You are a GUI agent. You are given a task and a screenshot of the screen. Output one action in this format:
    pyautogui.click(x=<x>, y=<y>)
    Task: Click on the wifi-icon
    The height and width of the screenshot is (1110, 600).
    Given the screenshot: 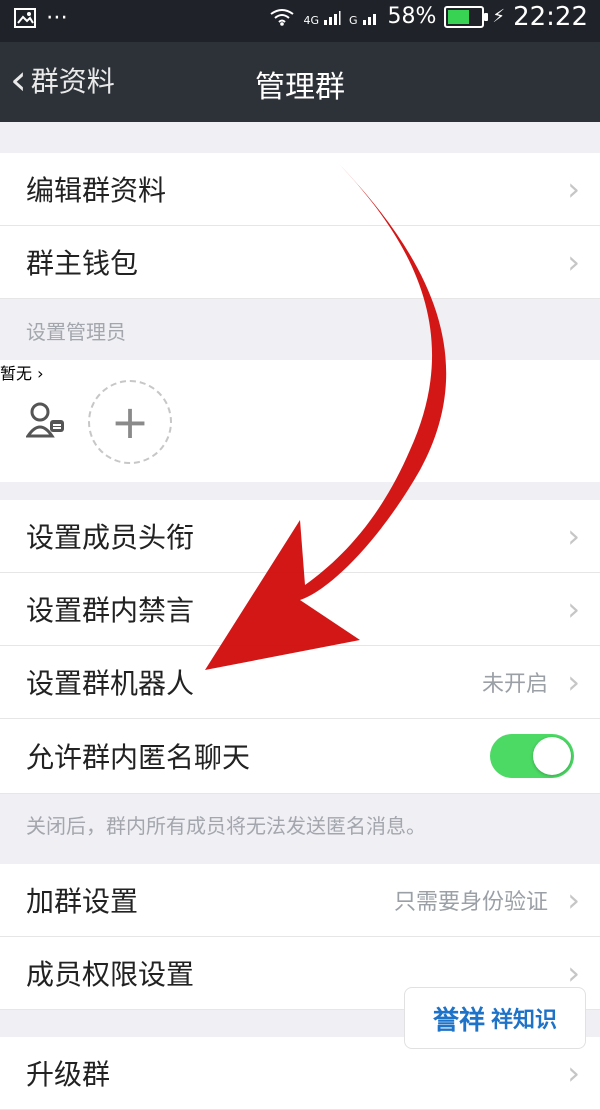 What is the action you would take?
    pyautogui.click(x=282, y=17)
    